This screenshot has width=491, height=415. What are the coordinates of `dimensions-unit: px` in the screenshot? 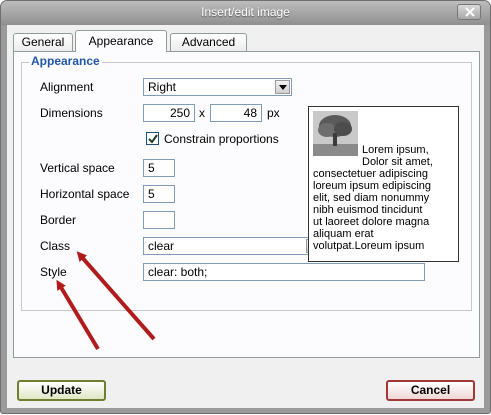 It's located at (273, 113).